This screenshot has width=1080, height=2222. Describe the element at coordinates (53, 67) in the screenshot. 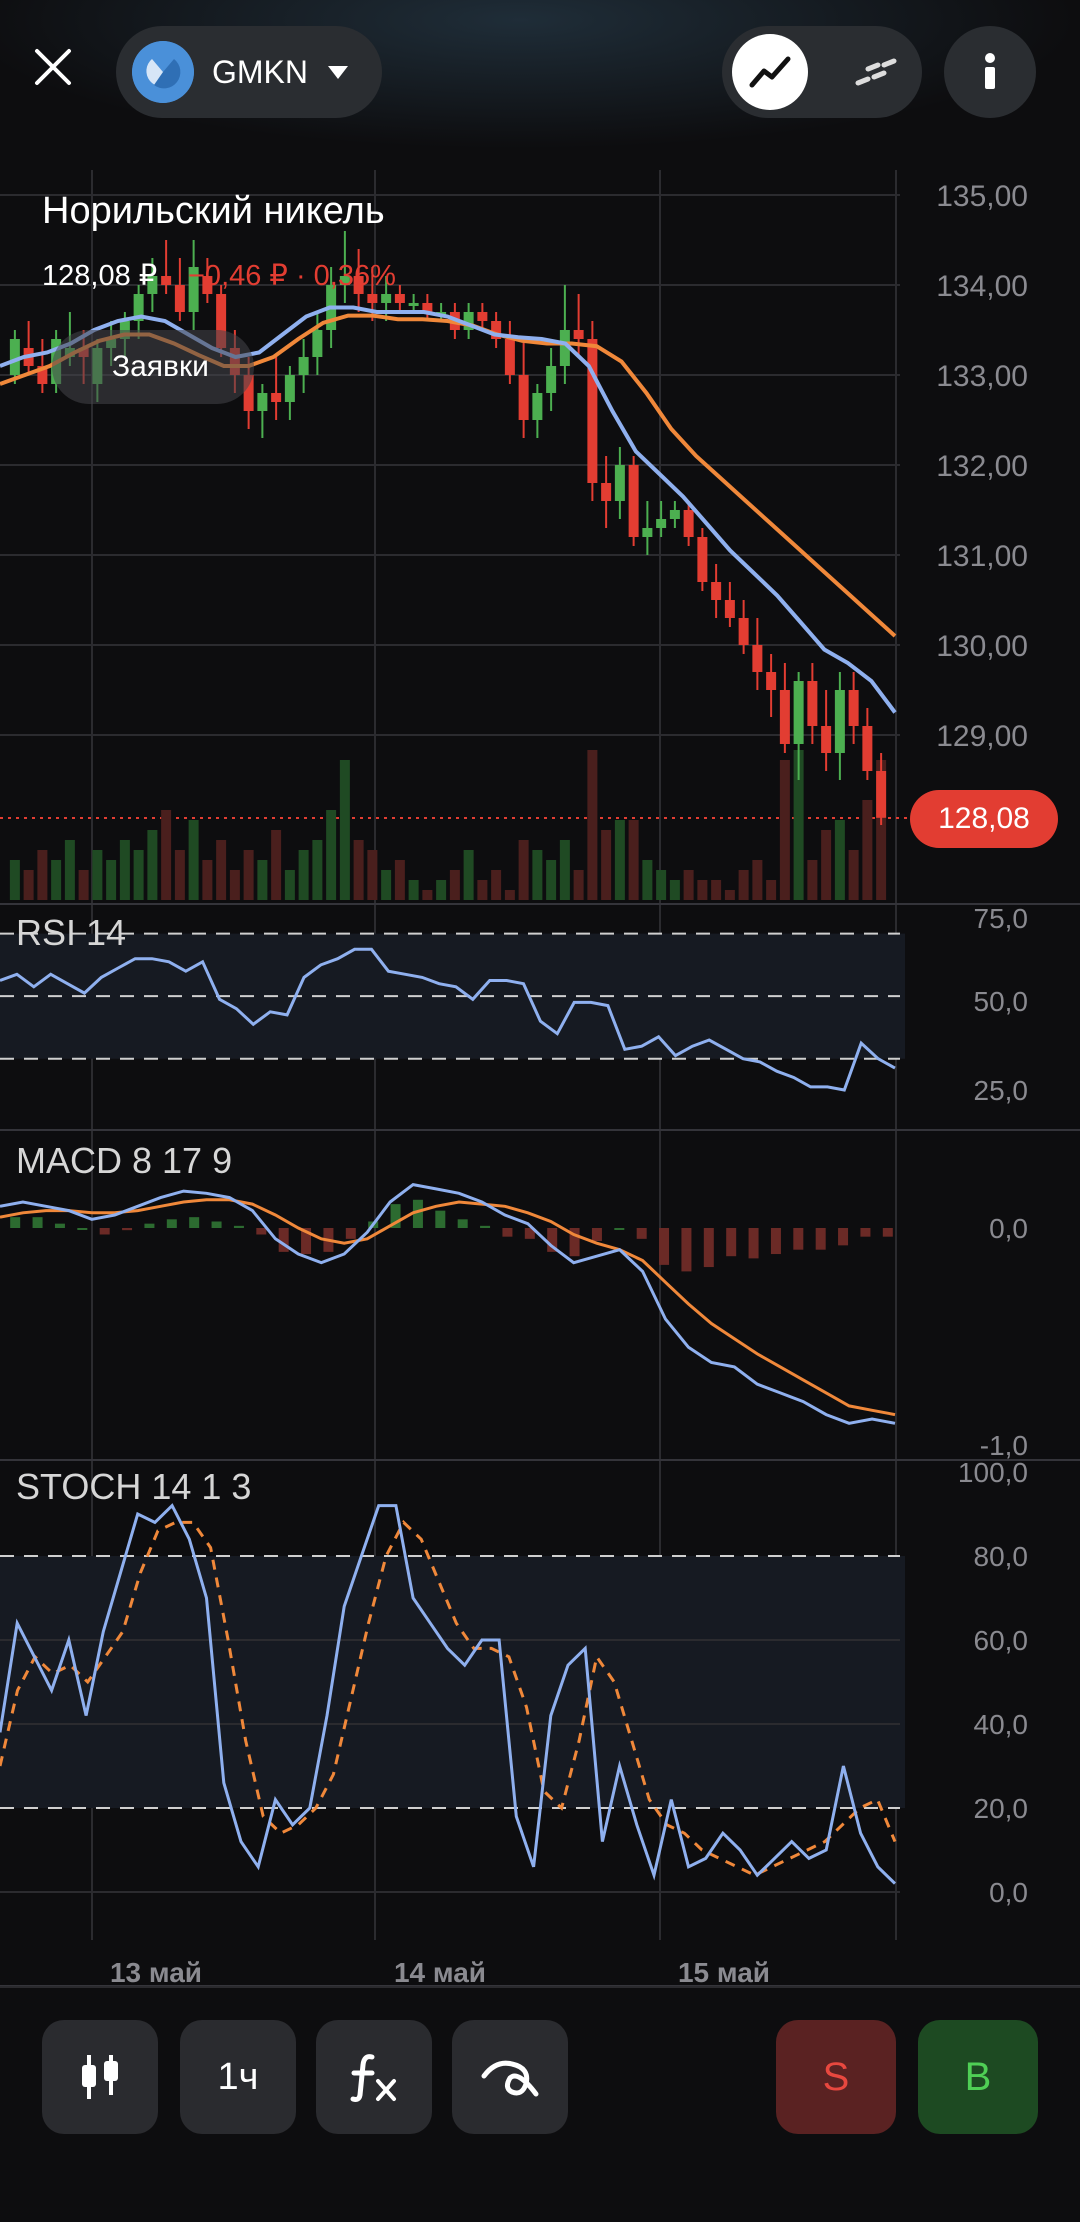

I see `close-button` at that location.